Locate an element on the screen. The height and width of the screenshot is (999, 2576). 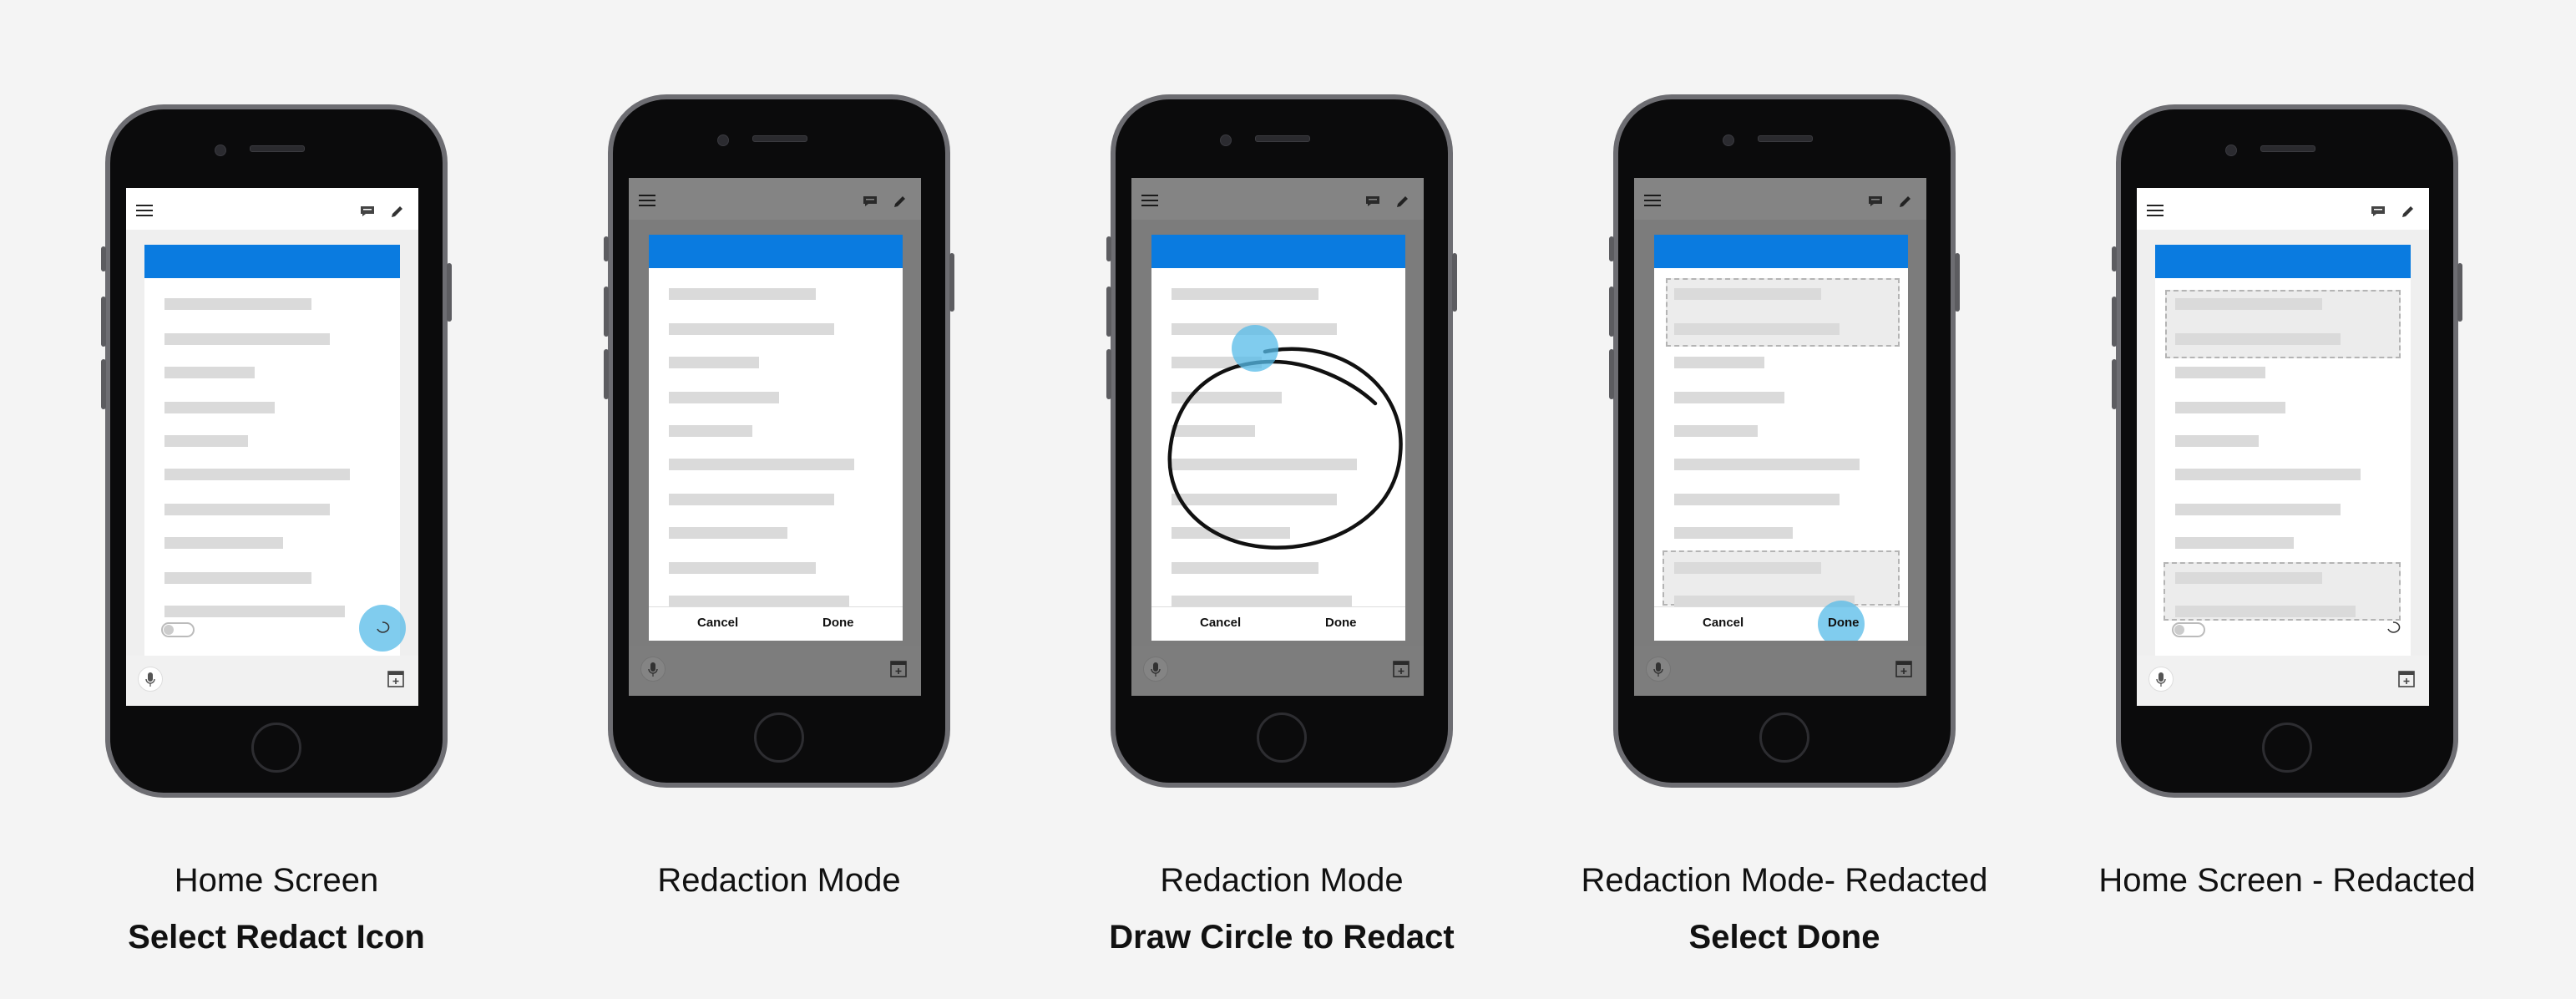
screen-caption: Home Screen is located at coordinates (276, 881).